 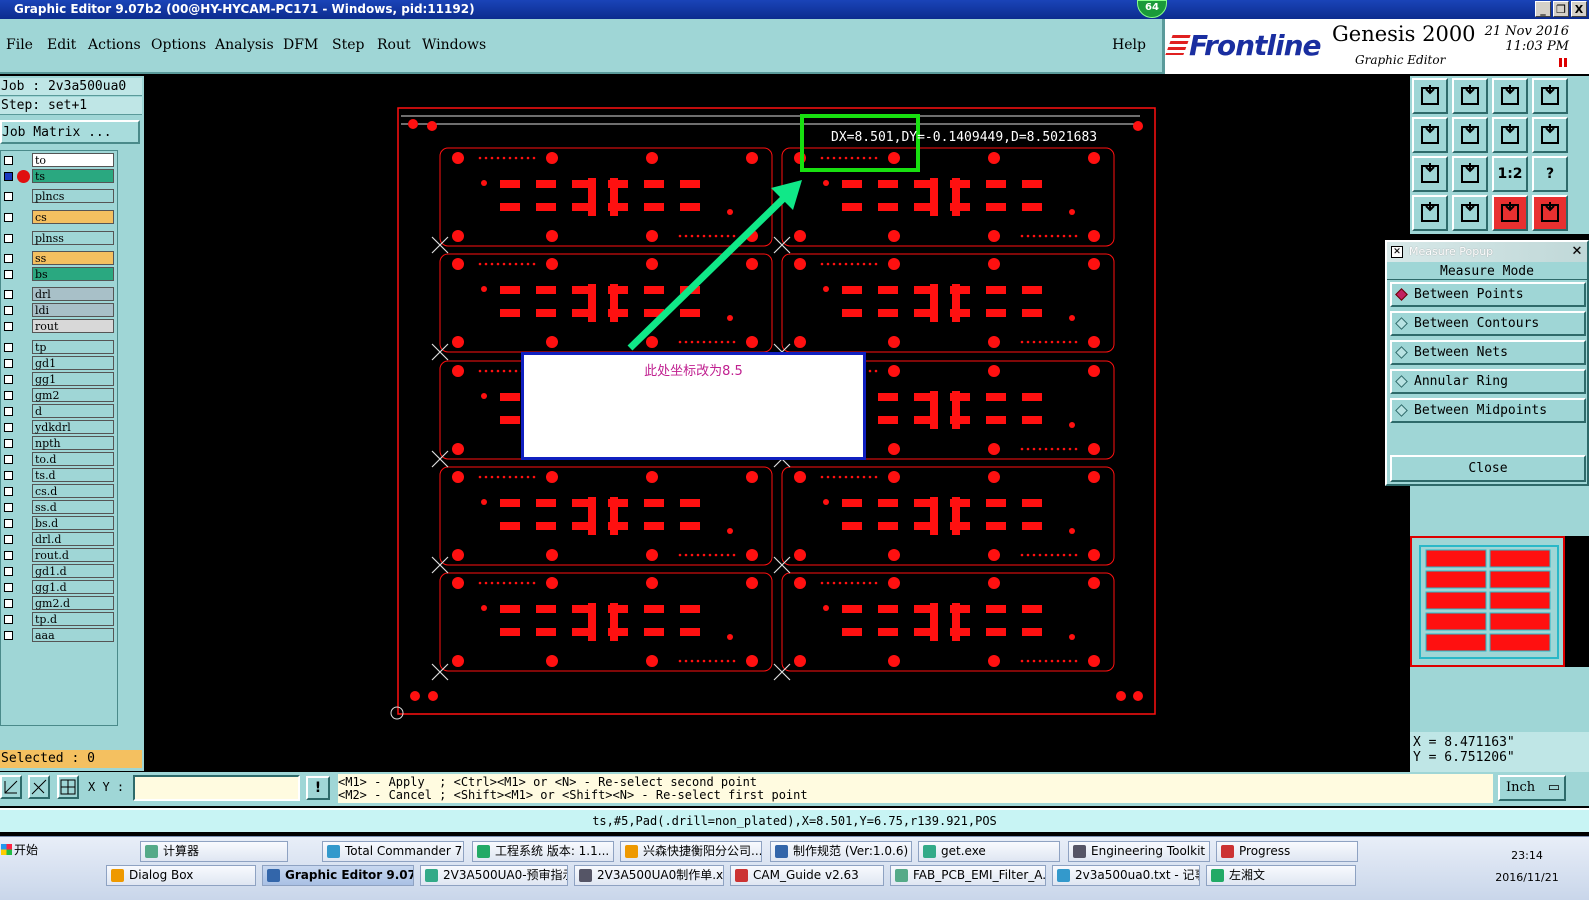 What do you see at coordinates (394, 45) in the screenshot?
I see `menu-rout: Rout` at bounding box center [394, 45].